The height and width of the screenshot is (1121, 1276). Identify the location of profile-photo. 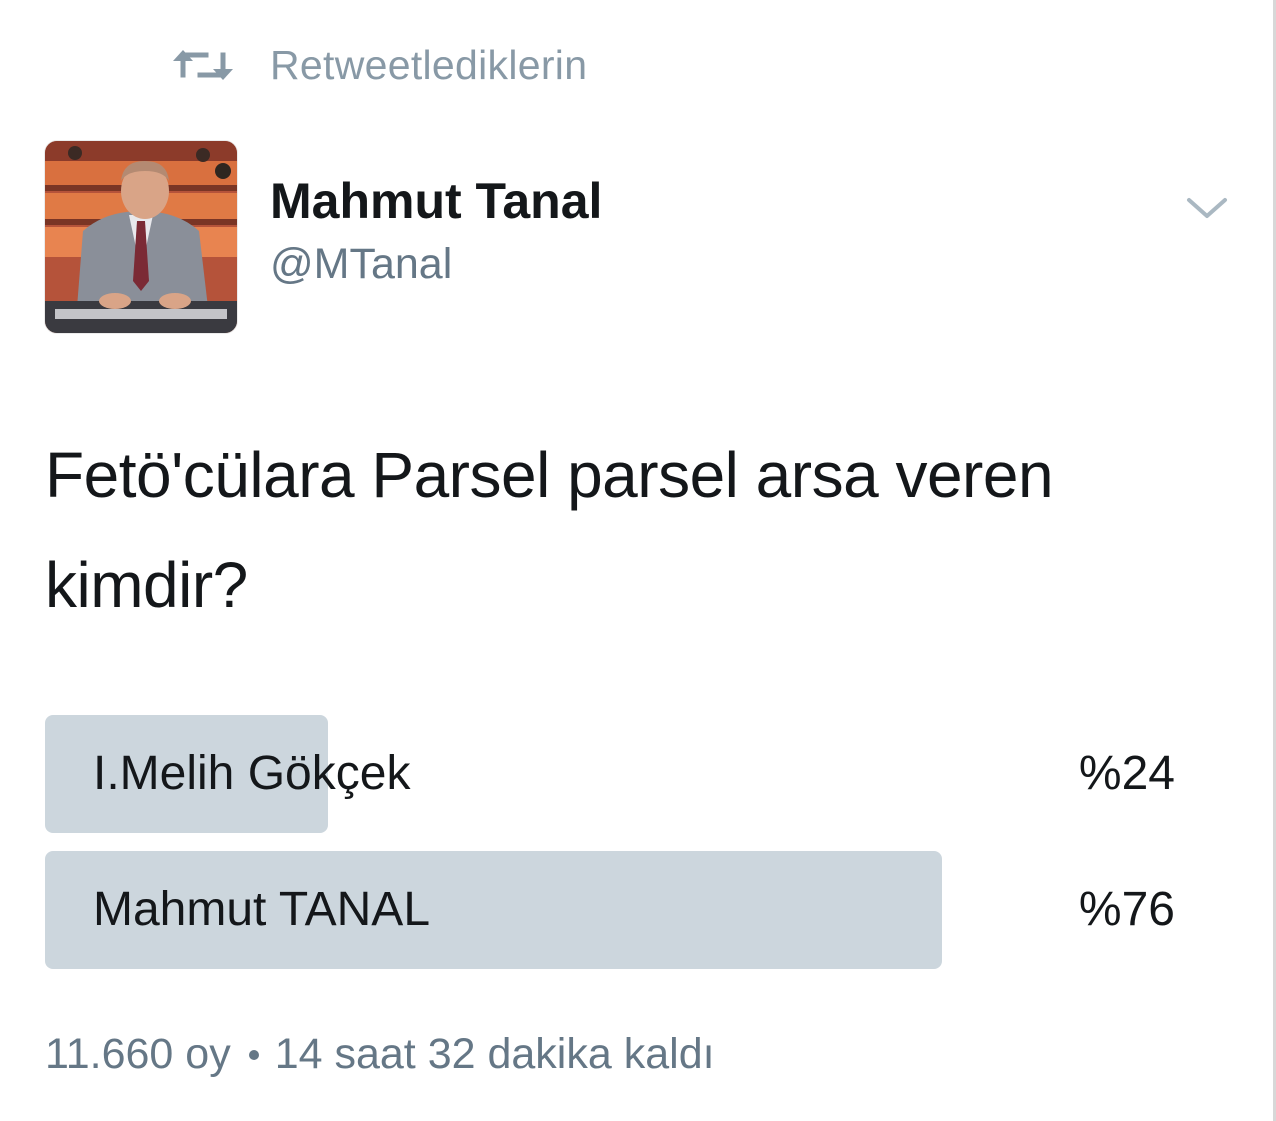
(141, 237).